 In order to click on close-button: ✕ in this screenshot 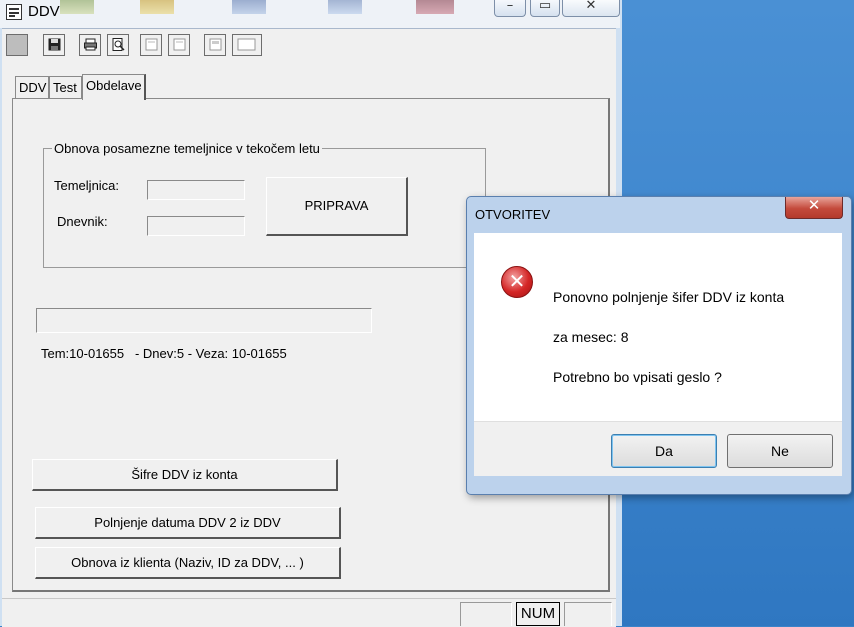, I will do `click(591, 8)`.